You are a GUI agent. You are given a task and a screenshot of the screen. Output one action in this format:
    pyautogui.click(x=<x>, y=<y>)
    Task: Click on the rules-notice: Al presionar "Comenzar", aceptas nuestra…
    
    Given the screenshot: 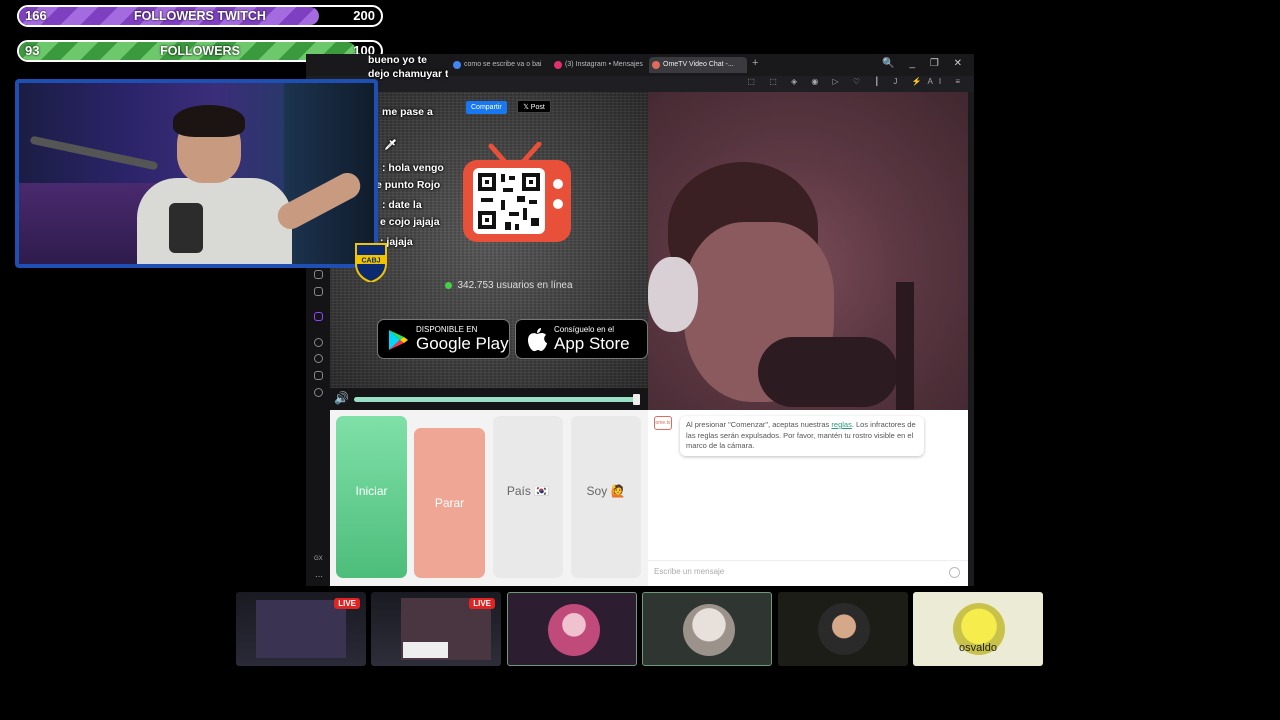 What is the action you would take?
    pyautogui.click(x=802, y=436)
    